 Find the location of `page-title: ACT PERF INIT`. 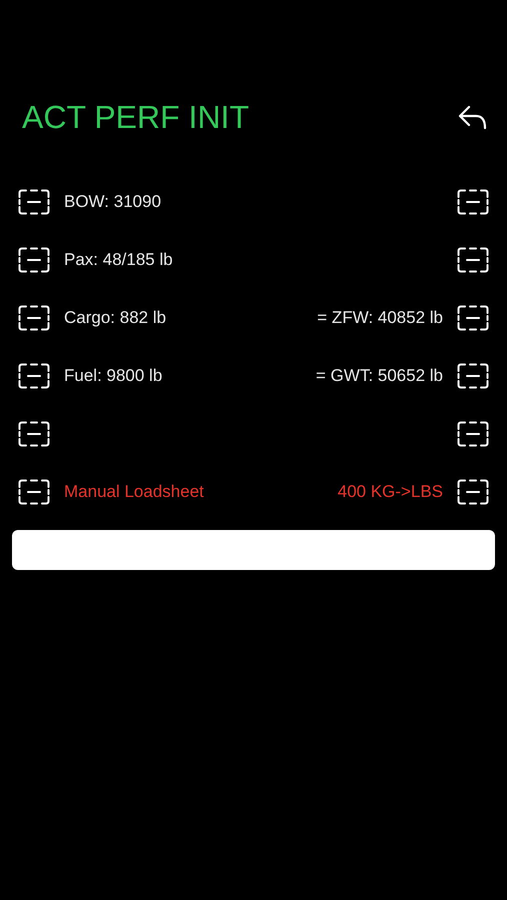

page-title: ACT PERF INIT is located at coordinates (135, 117).